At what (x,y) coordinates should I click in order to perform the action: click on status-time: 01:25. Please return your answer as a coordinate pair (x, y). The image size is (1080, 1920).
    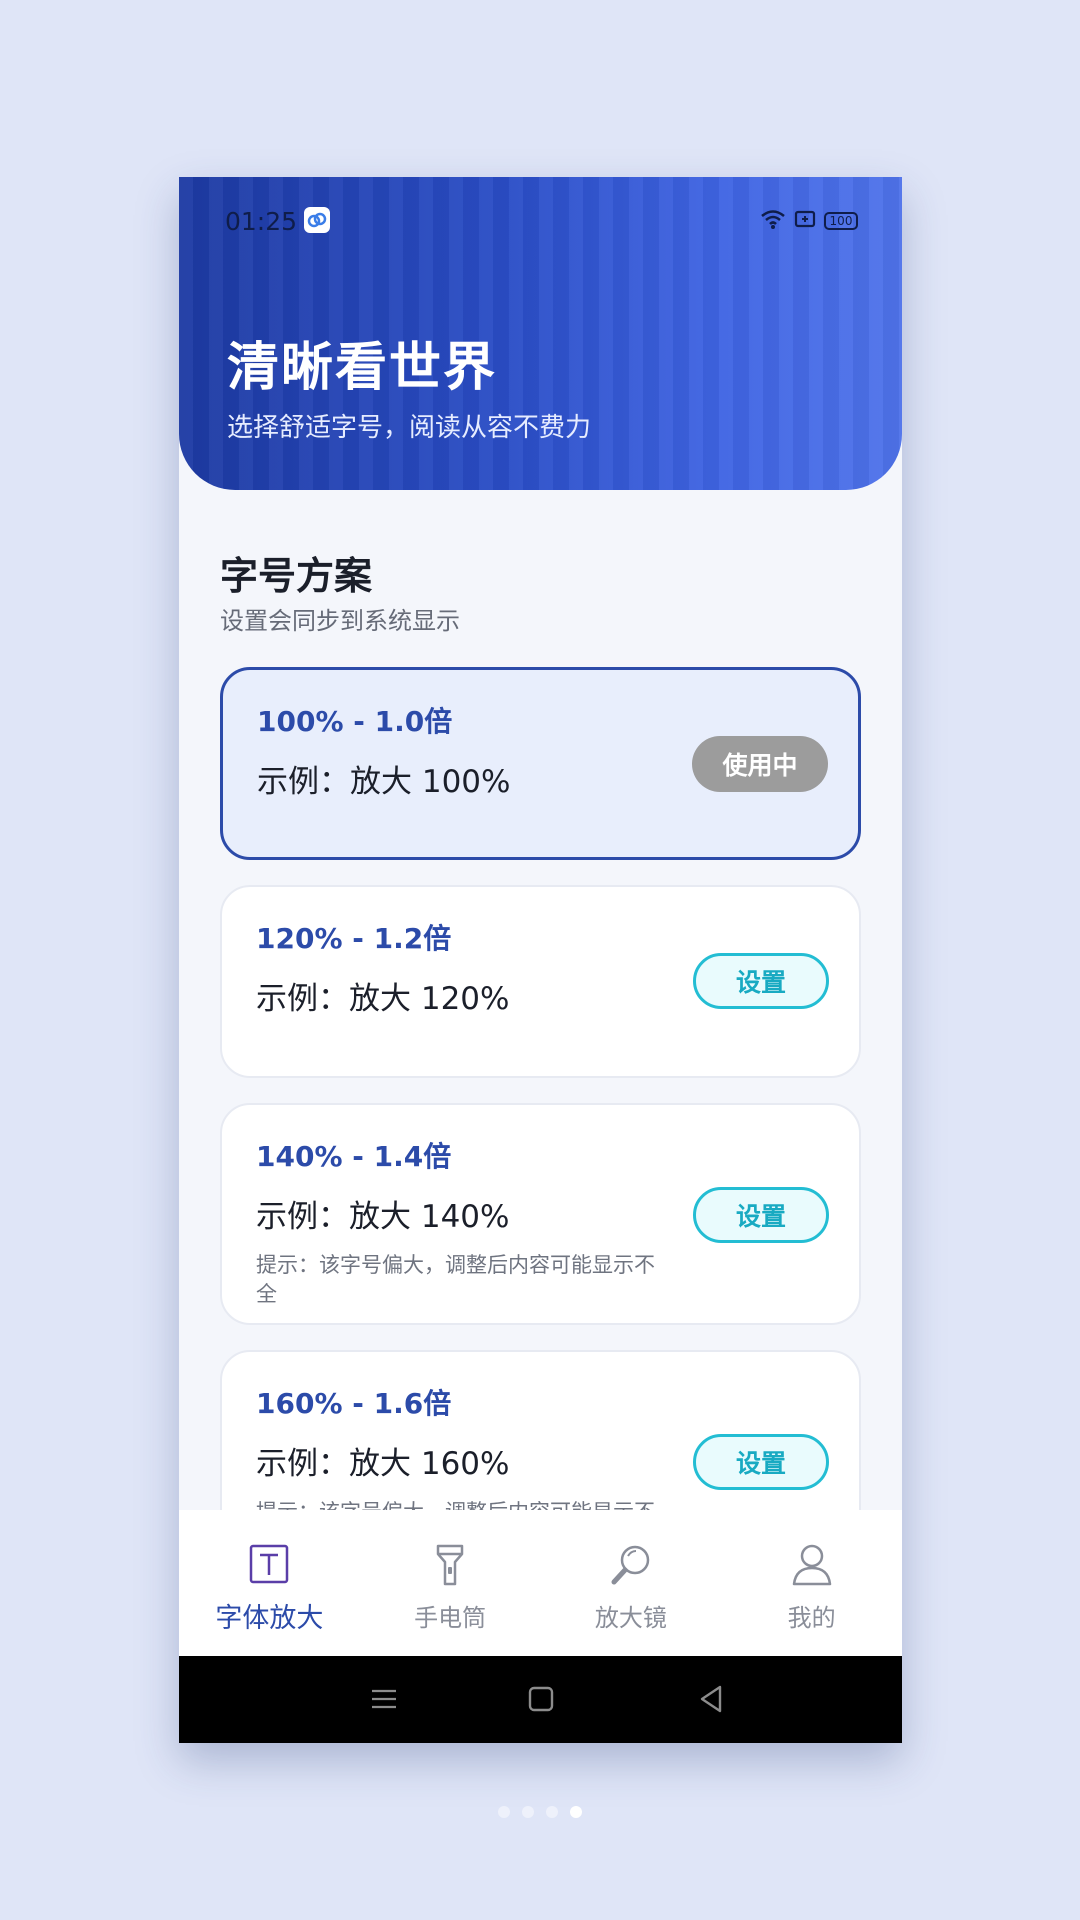
    Looking at the image, I should click on (261, 221).